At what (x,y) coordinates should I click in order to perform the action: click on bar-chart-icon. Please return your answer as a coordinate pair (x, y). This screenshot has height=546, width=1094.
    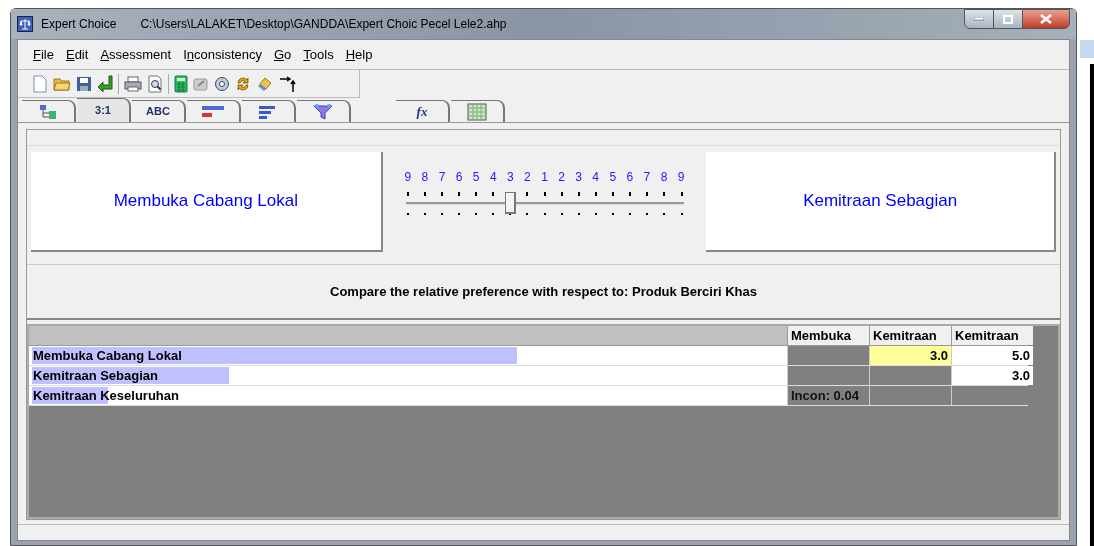
    Looking at the image, I should click on (213, 111).